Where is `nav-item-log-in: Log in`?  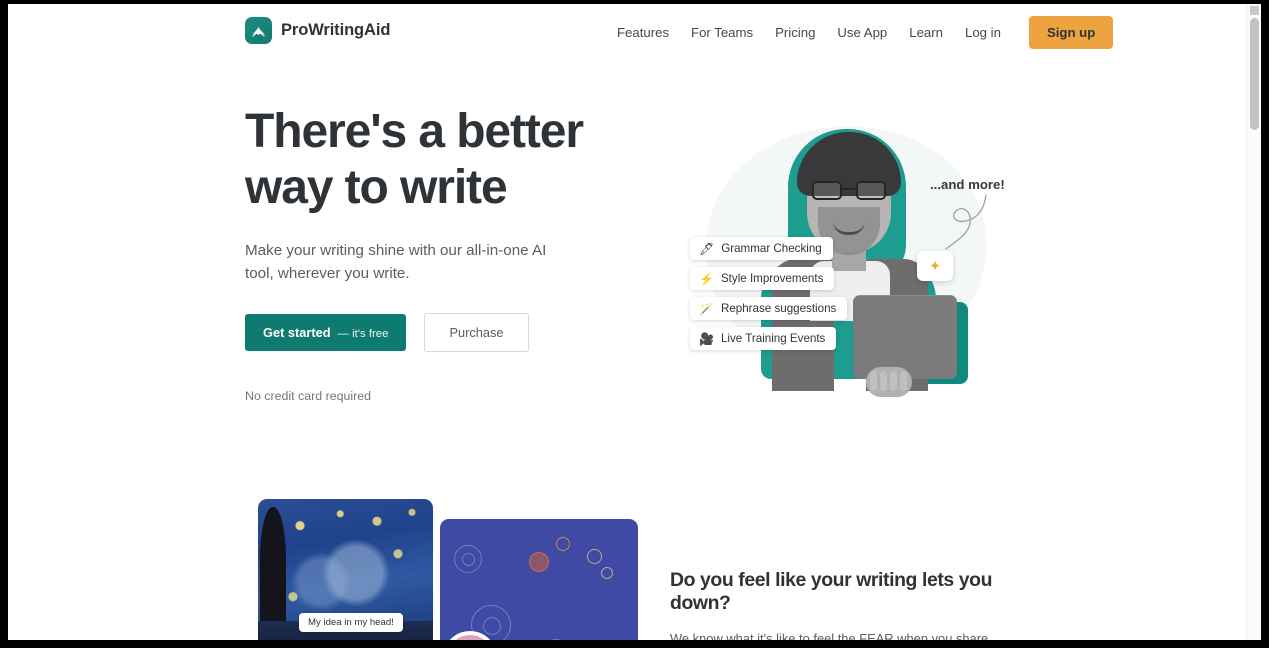 nav-item-log-in: Log in is located at coordinates (983, 32).